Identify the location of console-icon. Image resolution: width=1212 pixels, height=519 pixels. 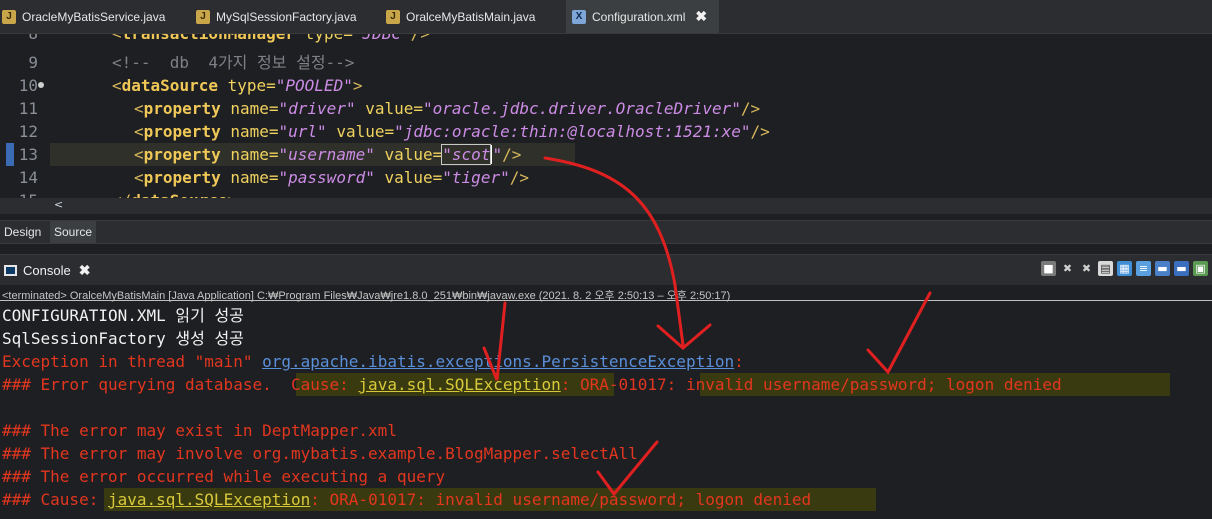
(10, 270).